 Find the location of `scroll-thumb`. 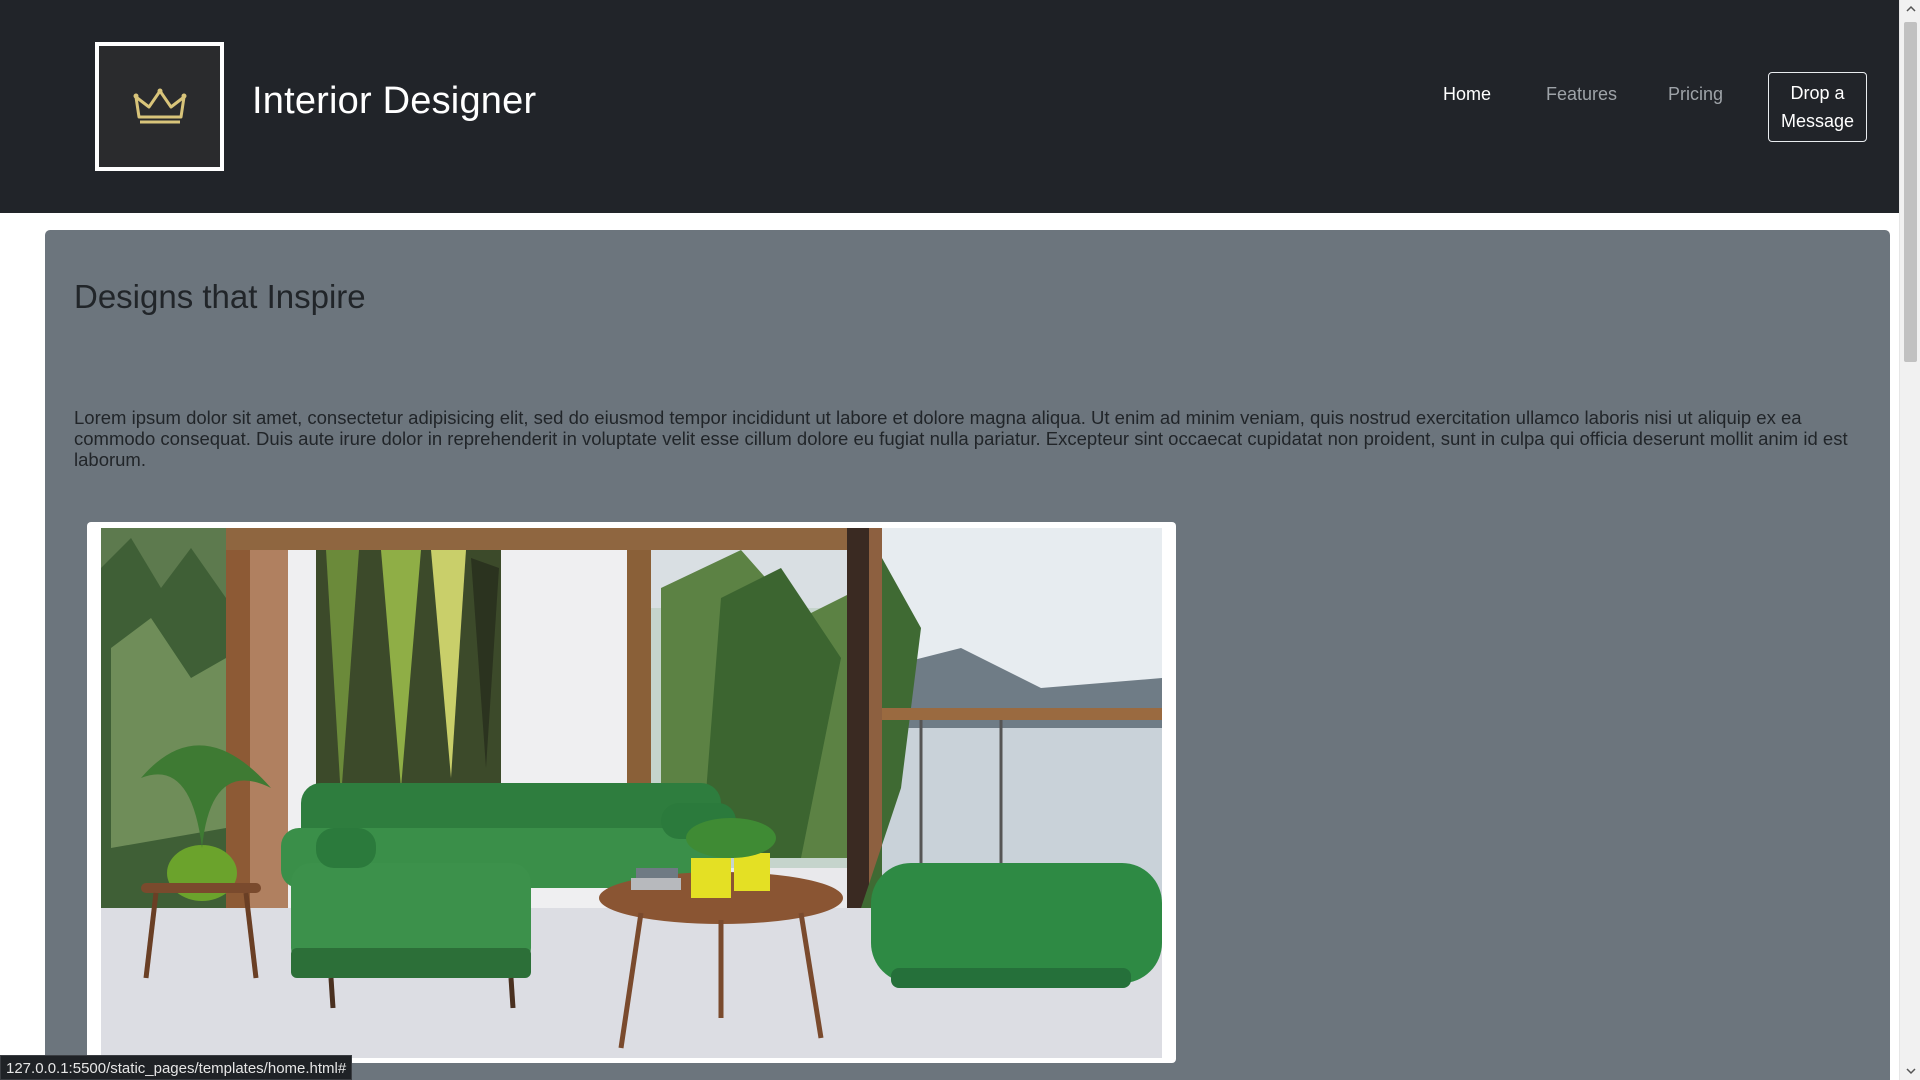

scroll-thumb is located at coordinates (1910, 192).